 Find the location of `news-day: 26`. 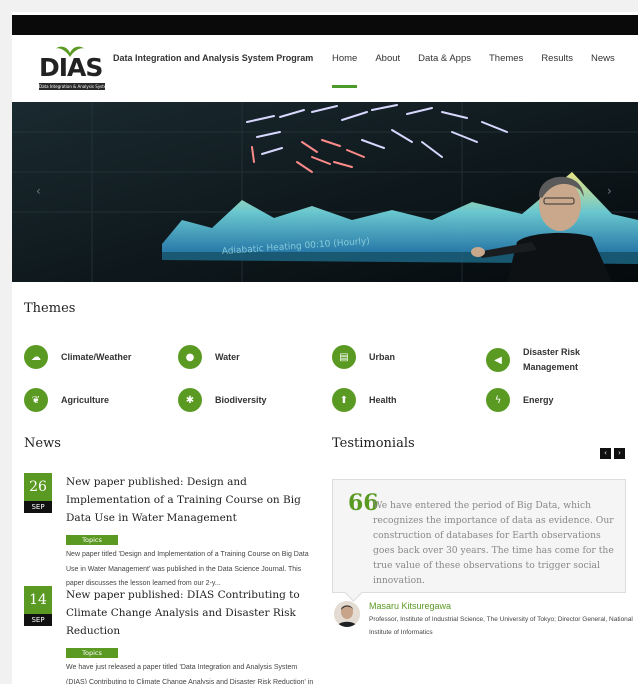

news-day: 26 is located at coordinates (38, 487).